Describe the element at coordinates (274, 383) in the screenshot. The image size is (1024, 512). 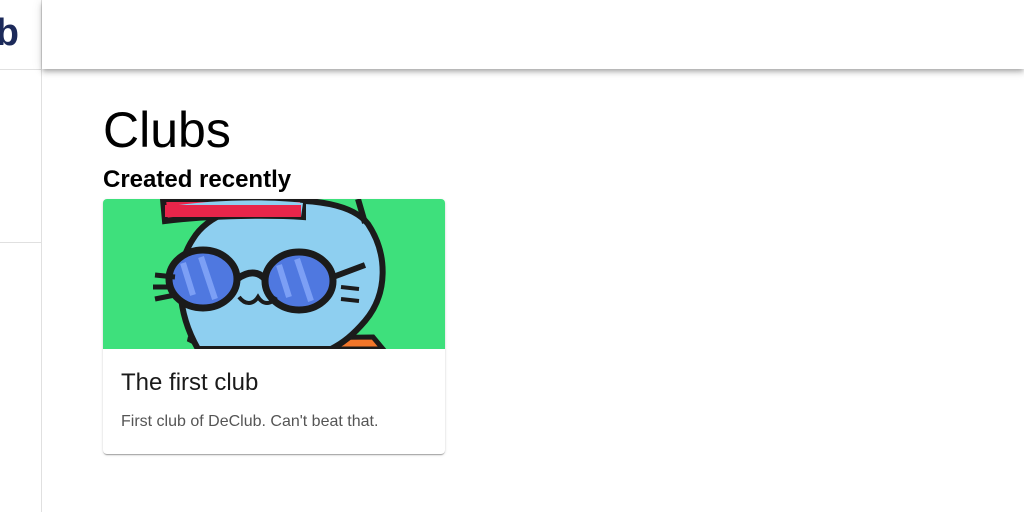
I see `club-name: The first club` at that location.